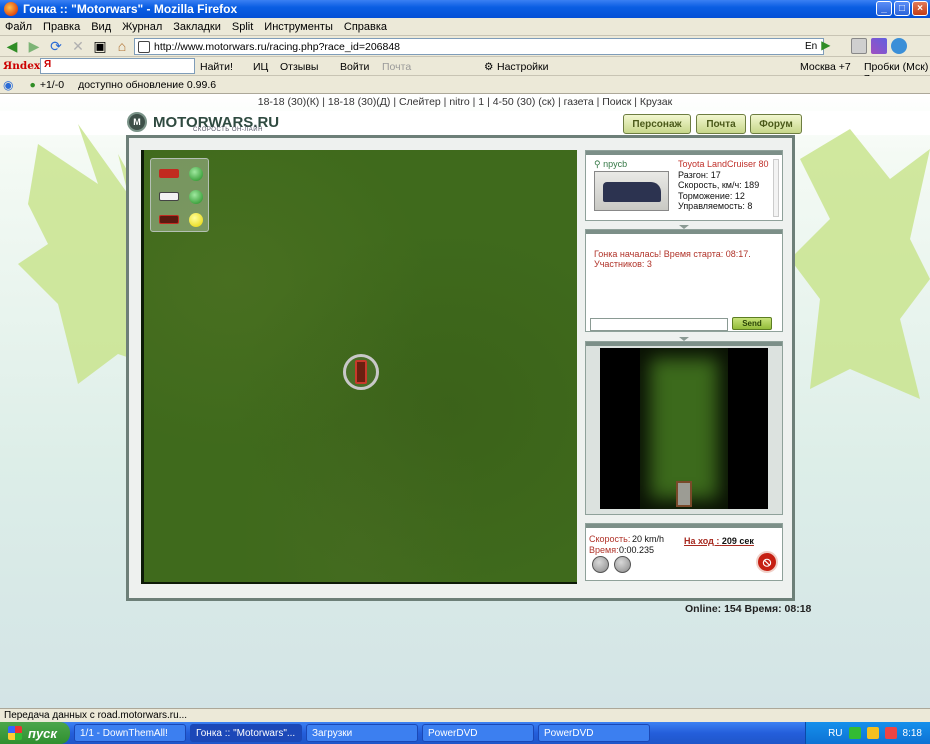 The width and height of the screenshot is (930, 744). What do you see at coordinates (8, 85) in the screenshot?
I see `navigation-circle-icon: ◉` at bounding box center [8, 85].